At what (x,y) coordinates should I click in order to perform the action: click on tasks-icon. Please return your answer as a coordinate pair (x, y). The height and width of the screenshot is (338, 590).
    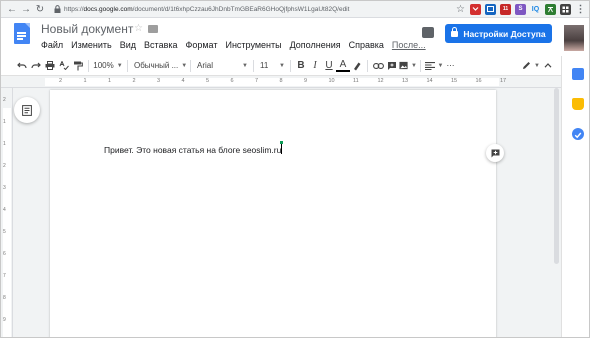
    Looking at the image, I should click on (578, 134).